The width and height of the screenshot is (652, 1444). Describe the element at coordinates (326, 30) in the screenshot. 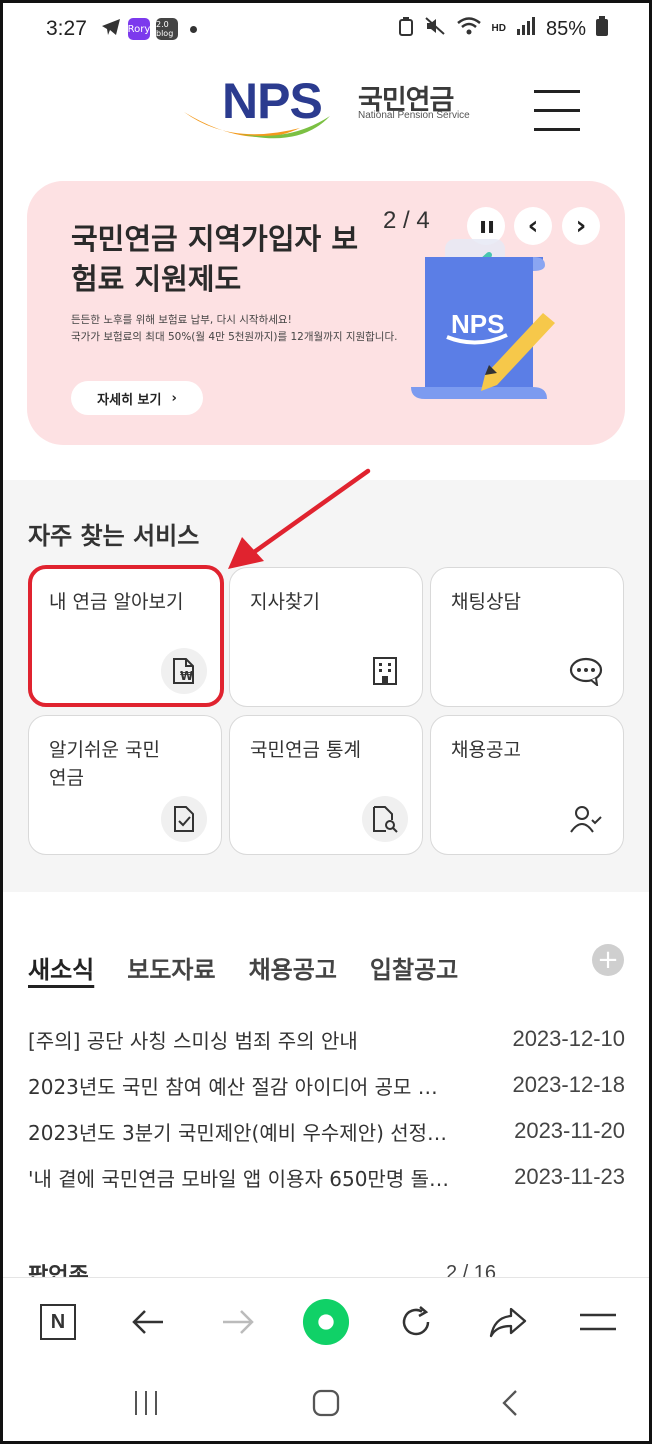

I see `status-bar: 3:27 Rory 2.0 blog HD 85%` at that location.